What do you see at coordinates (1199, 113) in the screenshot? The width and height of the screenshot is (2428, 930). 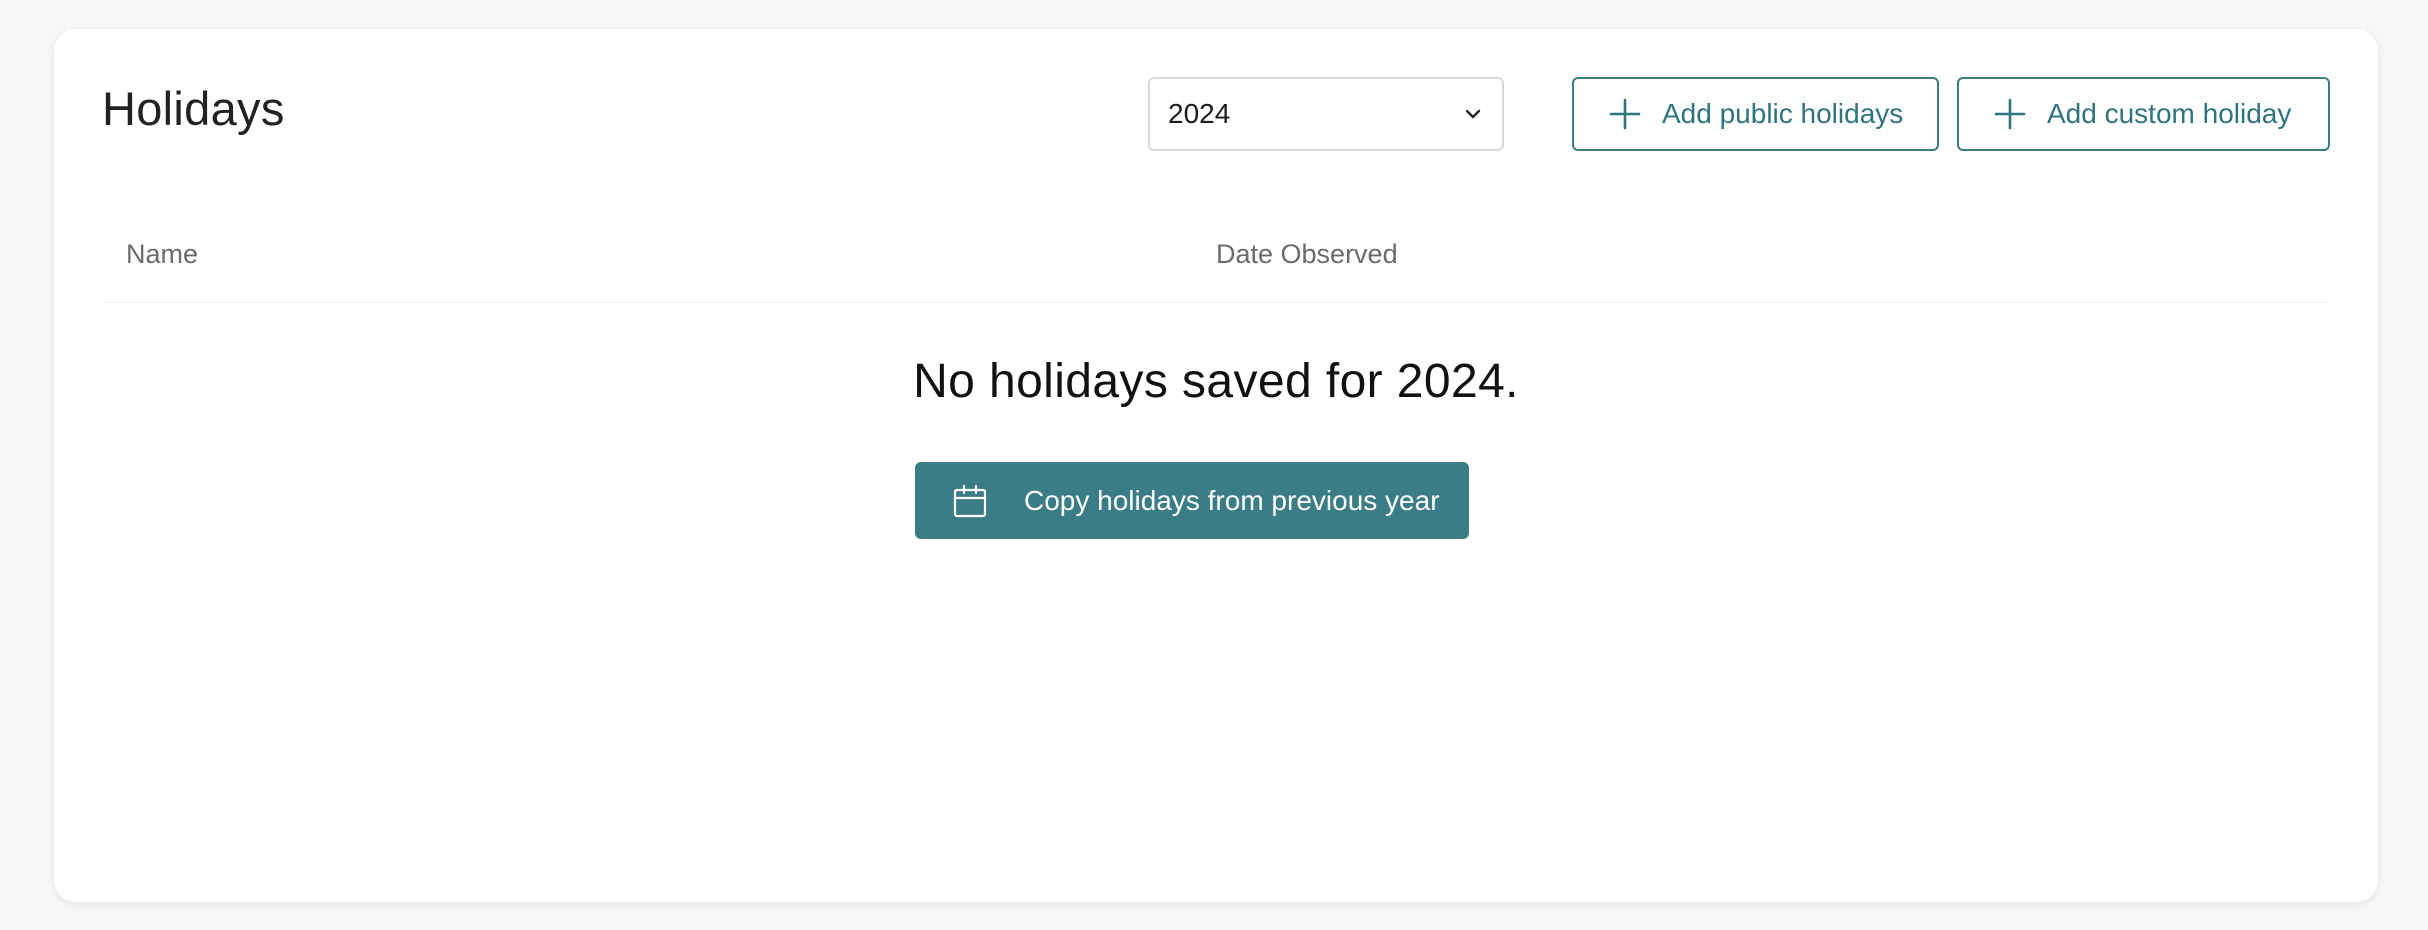 I see `year-select-value: 2024` at bounding box center [1199, 113].